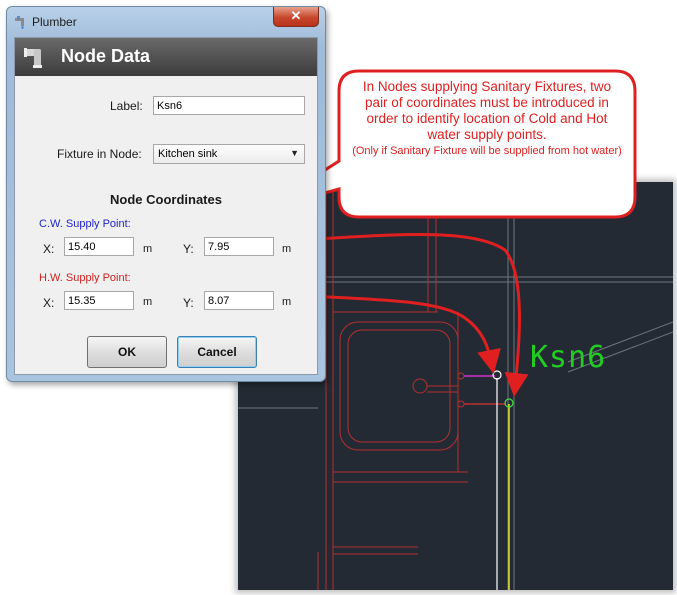 Image resolution: width=677 pixels, height=595 pixels. What do you see at coordinates (287, 249) in the screenshot?
I see `cw-y-unit: m` at bounding box center [287, 249].